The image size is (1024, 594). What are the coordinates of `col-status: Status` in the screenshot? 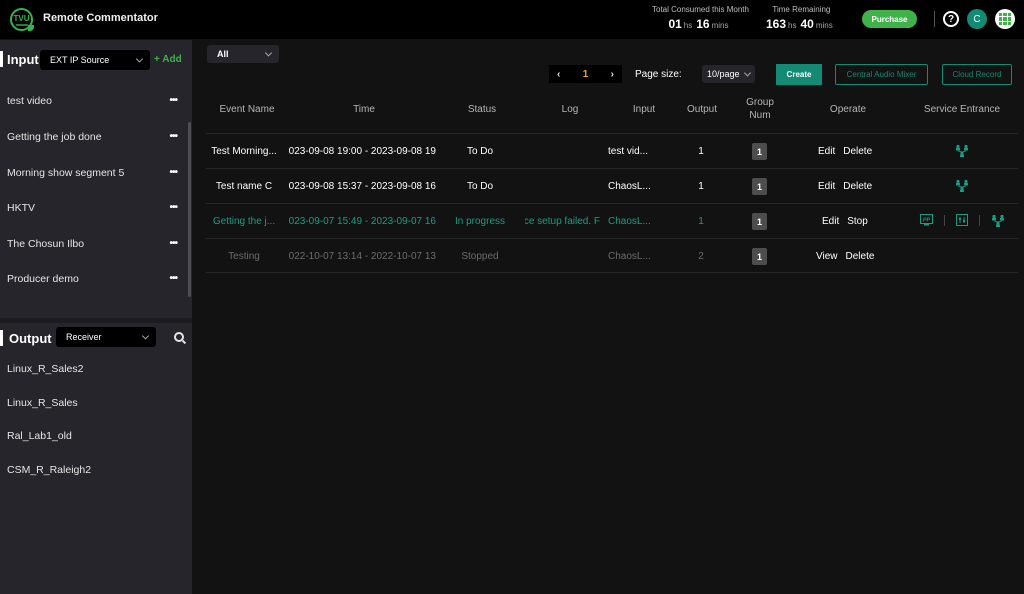 It's located at (482, 109).